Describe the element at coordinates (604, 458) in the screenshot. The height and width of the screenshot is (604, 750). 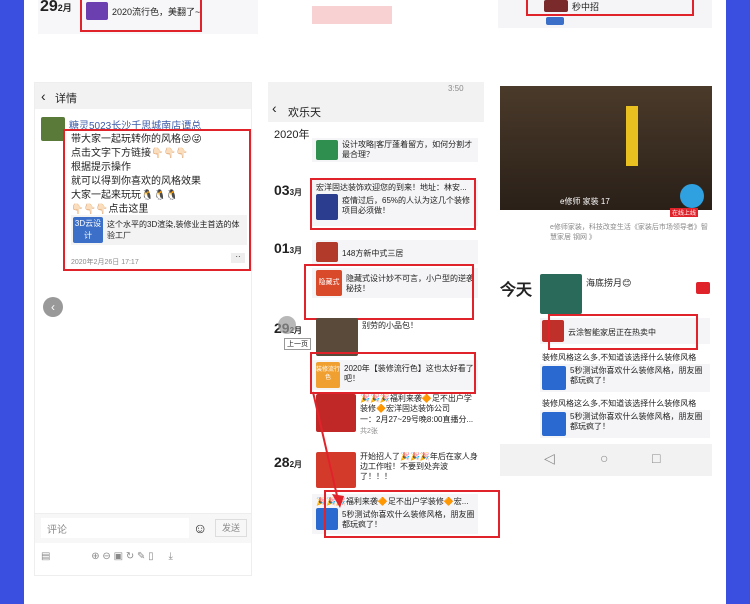
I see `nav-home-icon: ○` at that location.